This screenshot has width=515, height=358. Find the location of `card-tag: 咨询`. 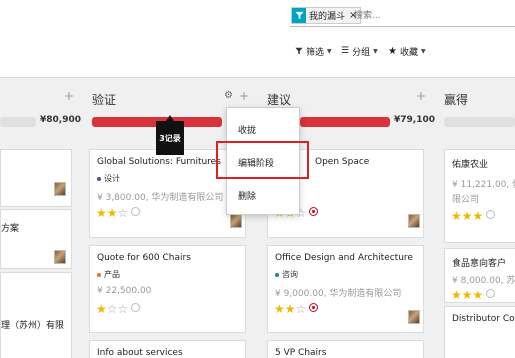

card-tag: 咨询 is located at coordinates (286, 274).